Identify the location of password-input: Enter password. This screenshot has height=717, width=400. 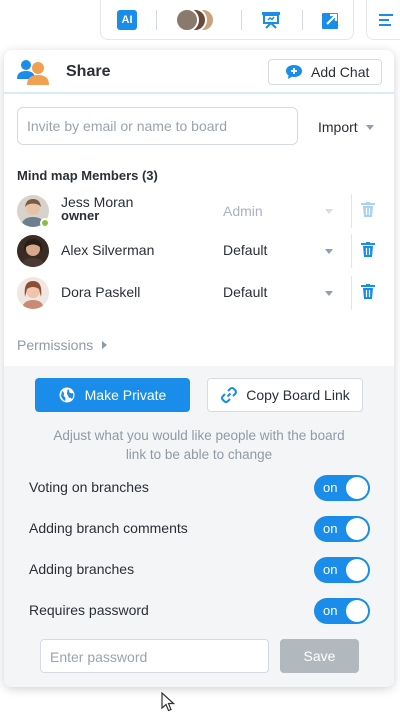
(154, 656).